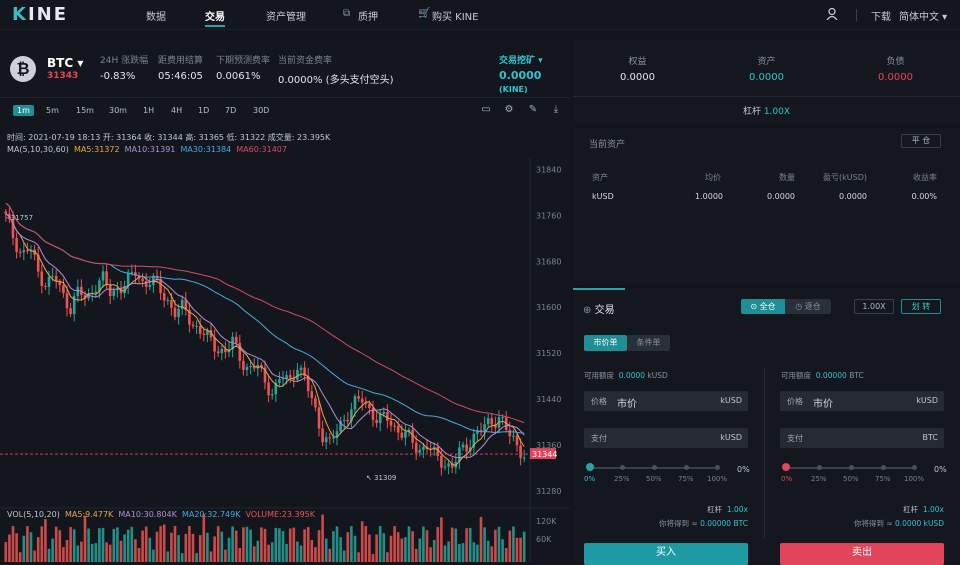 The height and width of the screenshot is (565, 960). Describe the element at coordinates (230, 110) in the screenshot. I see `tf-7d: 7D` at that location.